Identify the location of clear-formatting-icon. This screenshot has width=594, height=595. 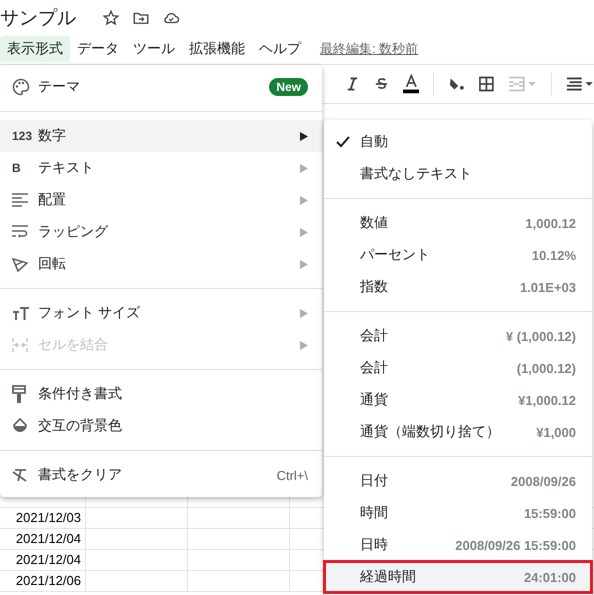
(20, 475).